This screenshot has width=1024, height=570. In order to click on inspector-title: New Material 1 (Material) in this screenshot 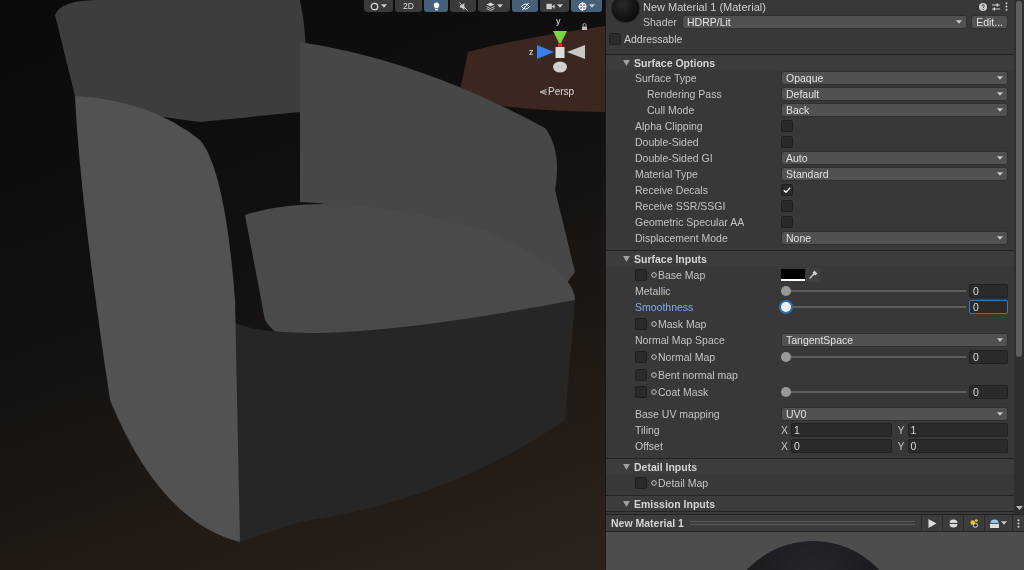, I will do `click(705, 6)`.